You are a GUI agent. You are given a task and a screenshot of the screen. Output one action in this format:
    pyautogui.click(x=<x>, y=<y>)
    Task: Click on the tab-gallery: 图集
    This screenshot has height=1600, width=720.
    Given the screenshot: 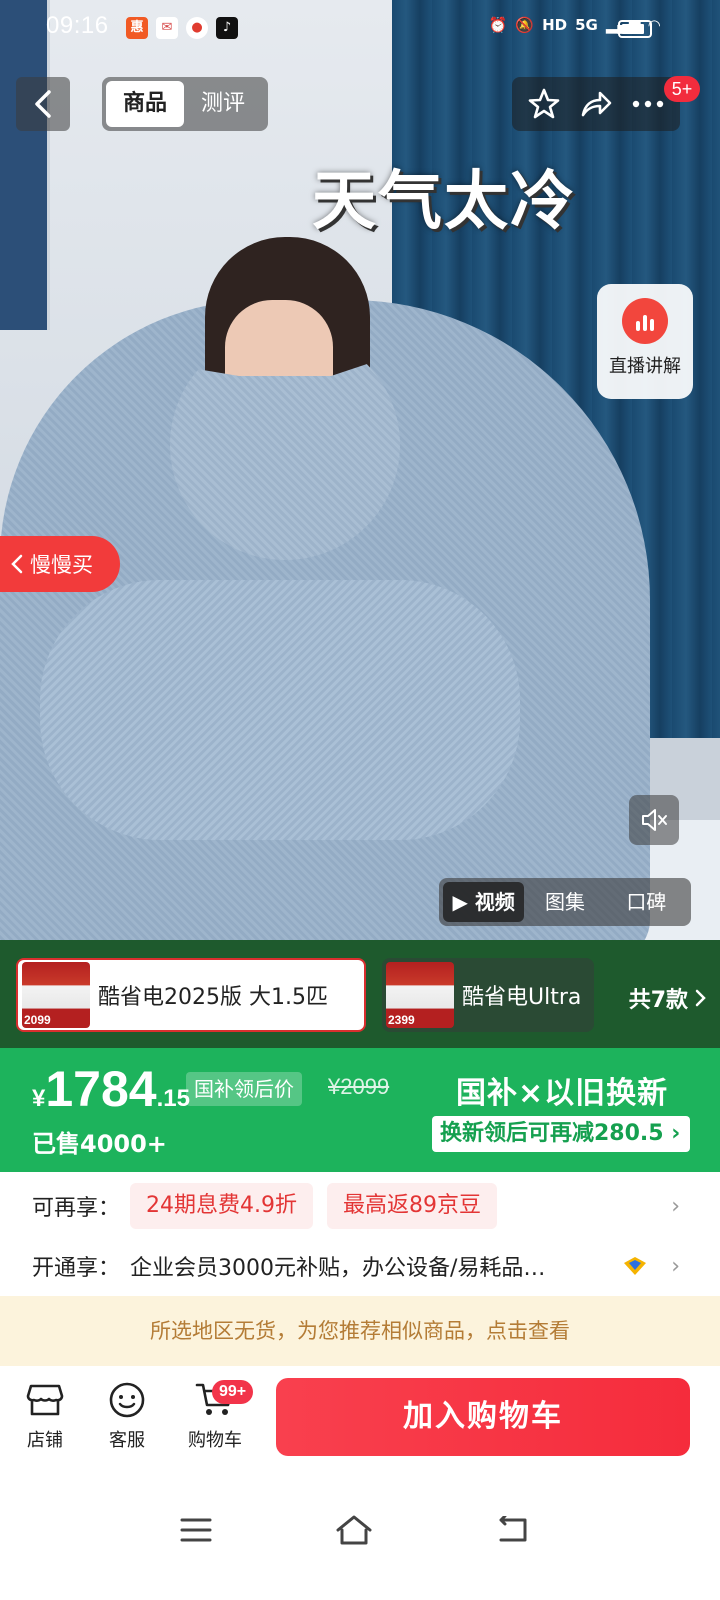 What is the action you would take?
    pyautogui.click(x=564, y=902)
    